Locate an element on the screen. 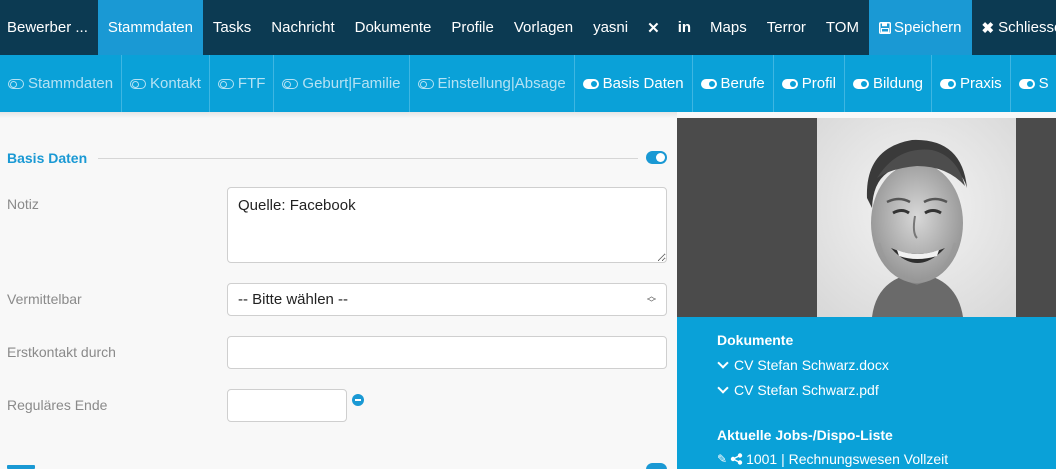  notiz-label: Notiz is located at coordinates (23, 204).